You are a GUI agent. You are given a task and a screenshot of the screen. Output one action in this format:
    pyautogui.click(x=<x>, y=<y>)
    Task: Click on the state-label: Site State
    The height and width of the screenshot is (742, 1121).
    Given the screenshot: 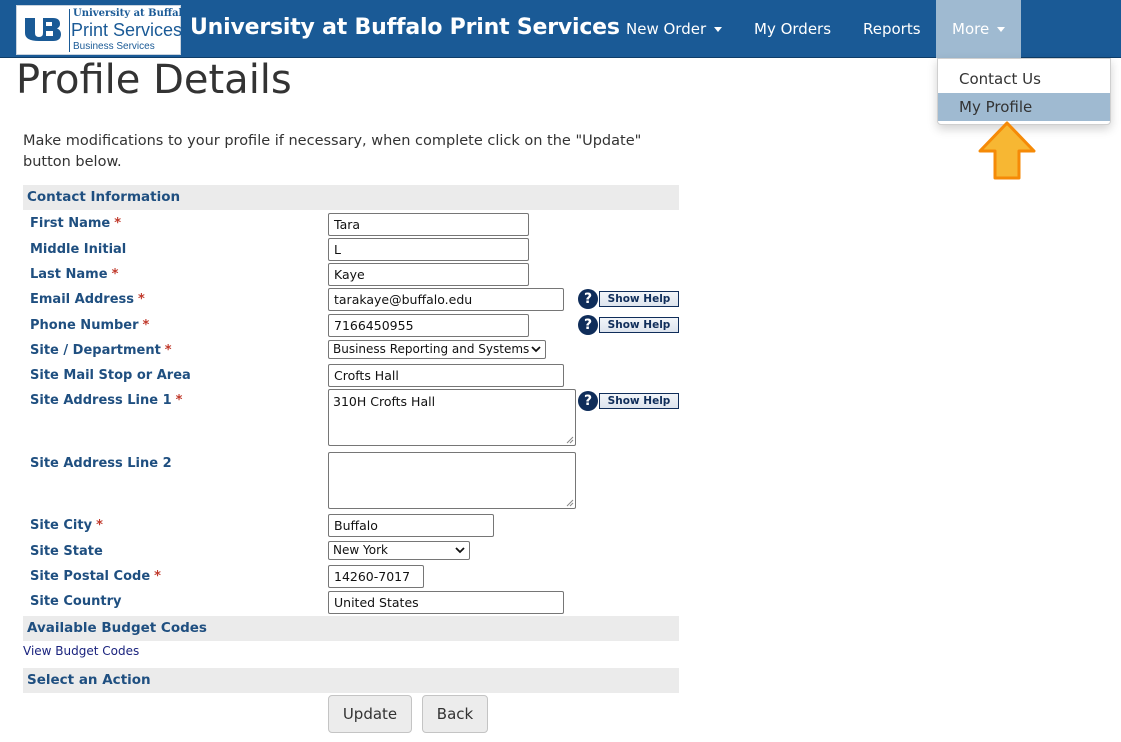 What is the action you would take?
    pyautogui.click(x=66, y=551)
    